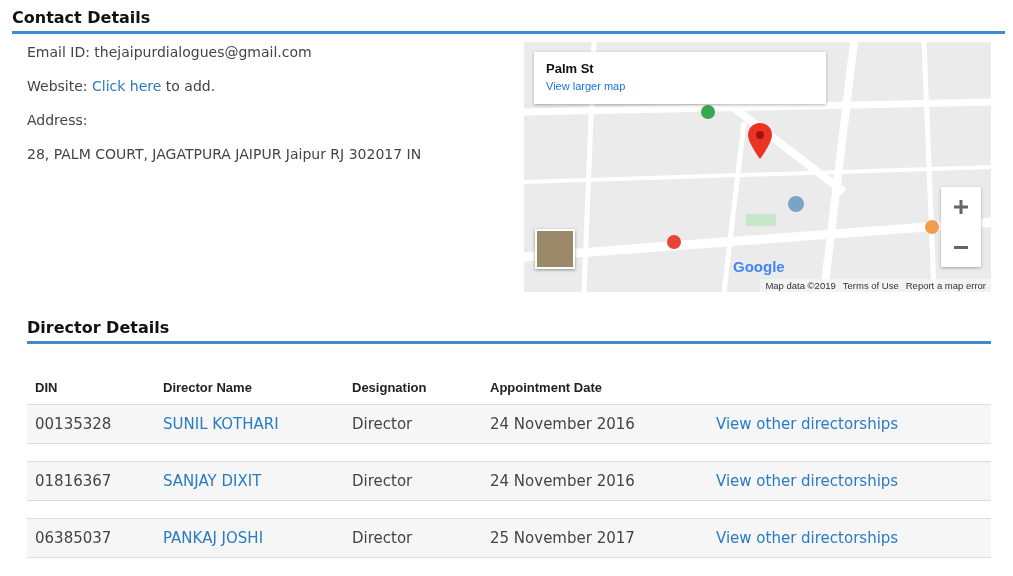 The image size is (1013, 576). Describe the element at coordinates (190, 86) in the screenshot. I see `website-suffix: to add.` at that location.